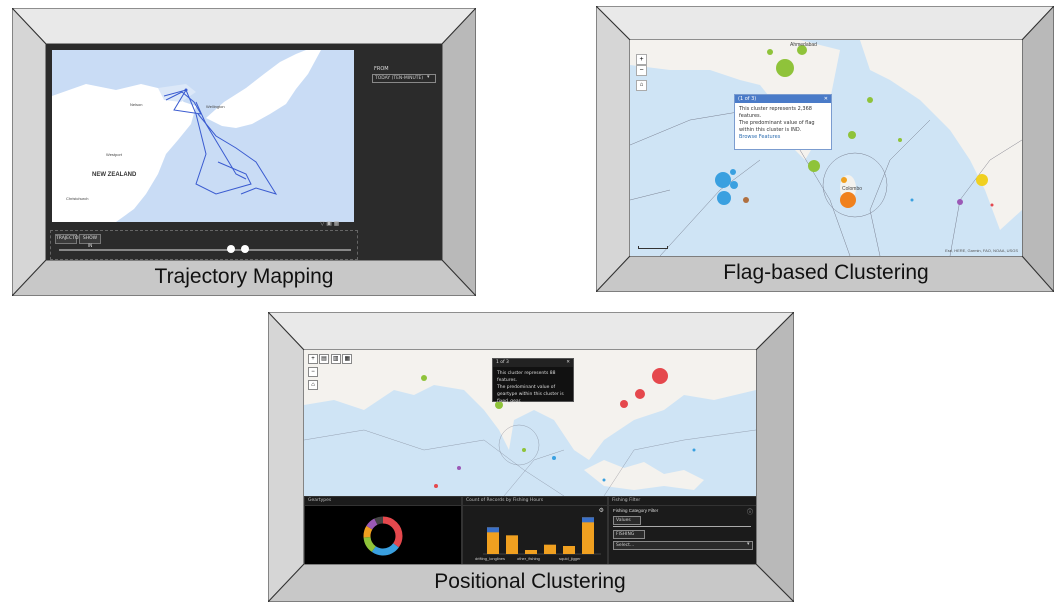 The width and height of the screenshot is (1057, 605). What do you see at coordinates (383, 501) in the screenshot?
I see `panel-title: Geartypes` at bounding box center [383, 501].